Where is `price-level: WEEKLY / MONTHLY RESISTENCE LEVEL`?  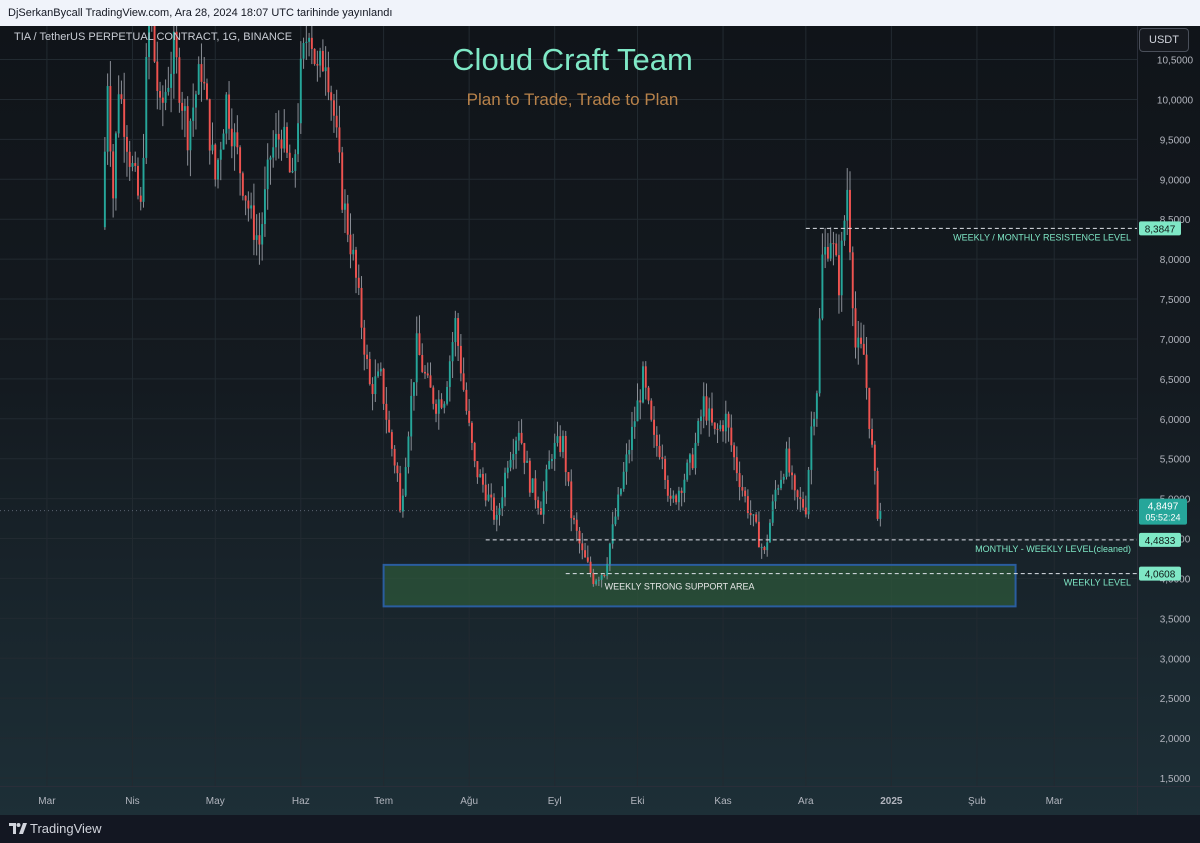
price-level: WEEKLY / MONTHLY RESISTENCE LEVEL is located at coordinates (971, 234).